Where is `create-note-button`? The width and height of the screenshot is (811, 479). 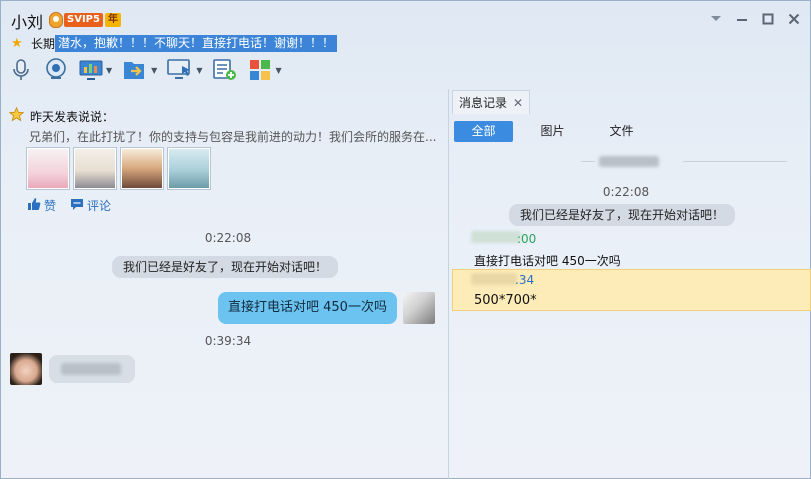
create-note-button is located at coordinates (225, 70).